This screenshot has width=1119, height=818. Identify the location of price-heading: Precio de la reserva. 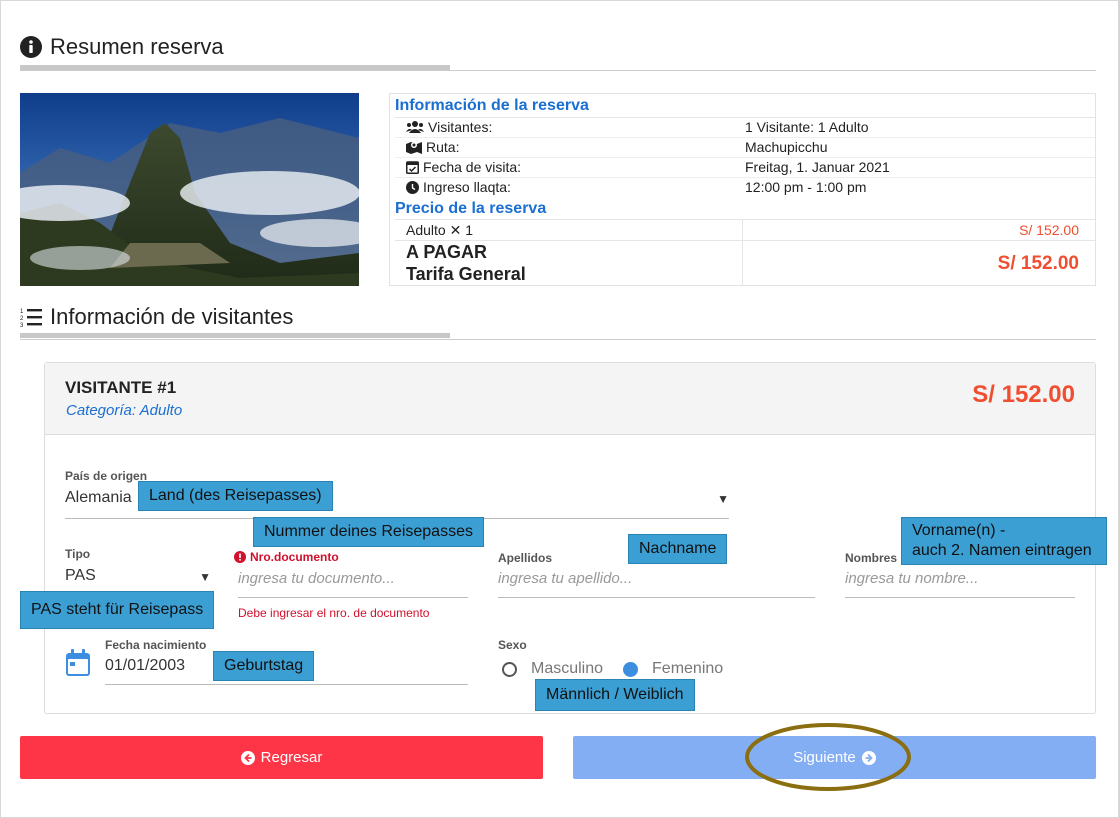
(471, 208).